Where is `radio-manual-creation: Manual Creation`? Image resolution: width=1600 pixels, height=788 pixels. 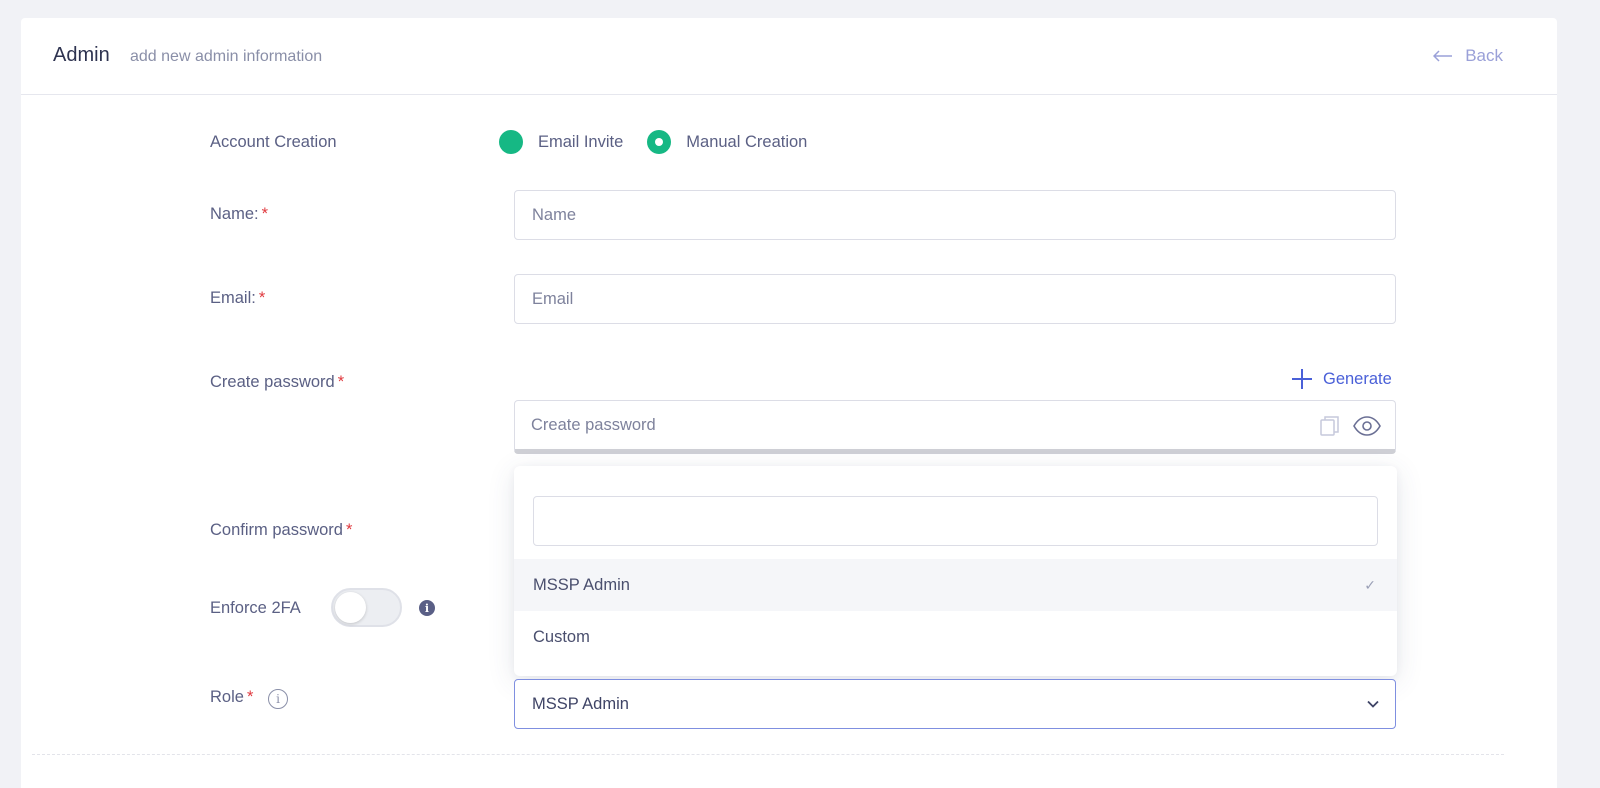 radio-manual-creation: Manual Creation is located at coordinates (727, 142).